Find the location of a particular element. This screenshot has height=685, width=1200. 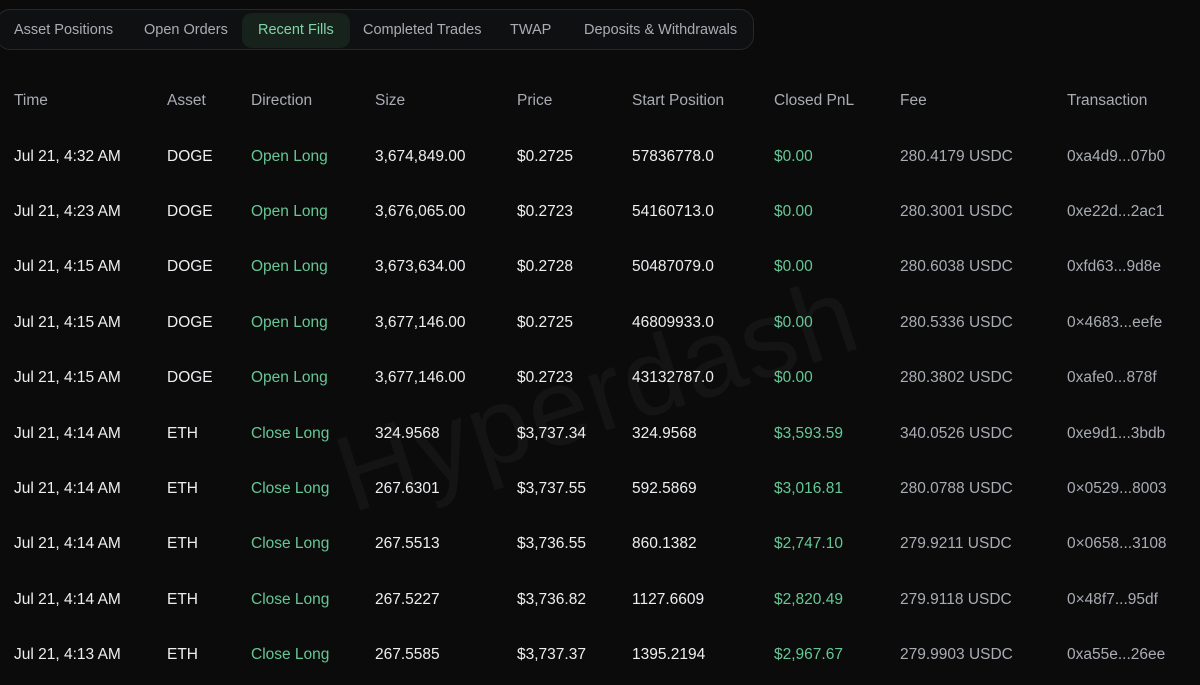

cell-closed-pnl: $2,820.49 is located at coordinates (808, 599).